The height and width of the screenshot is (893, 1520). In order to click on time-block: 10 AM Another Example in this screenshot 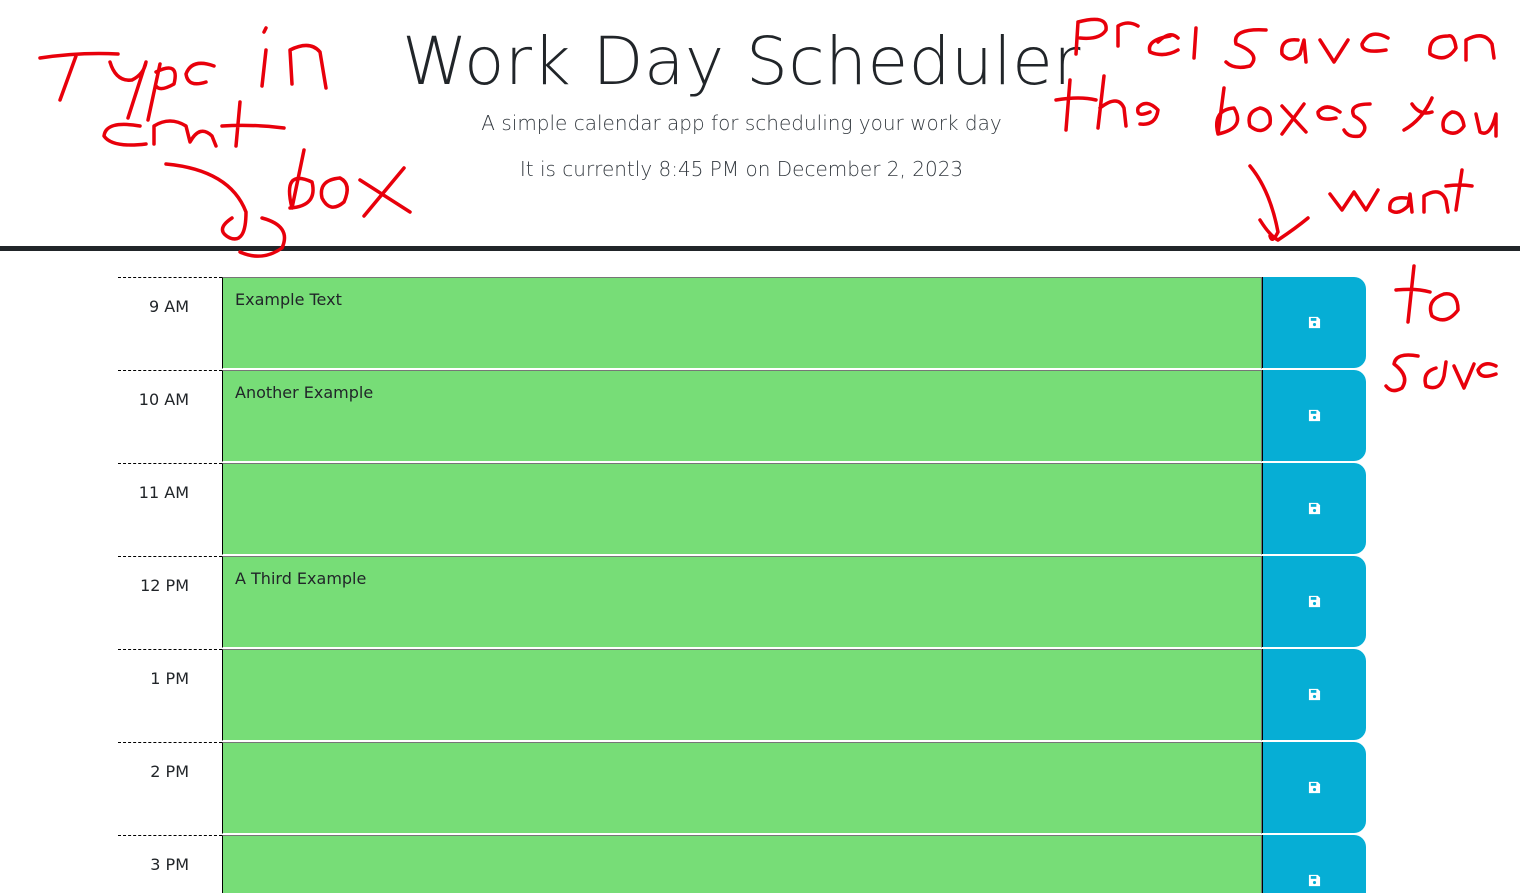, I will do `click(742, 416)`.